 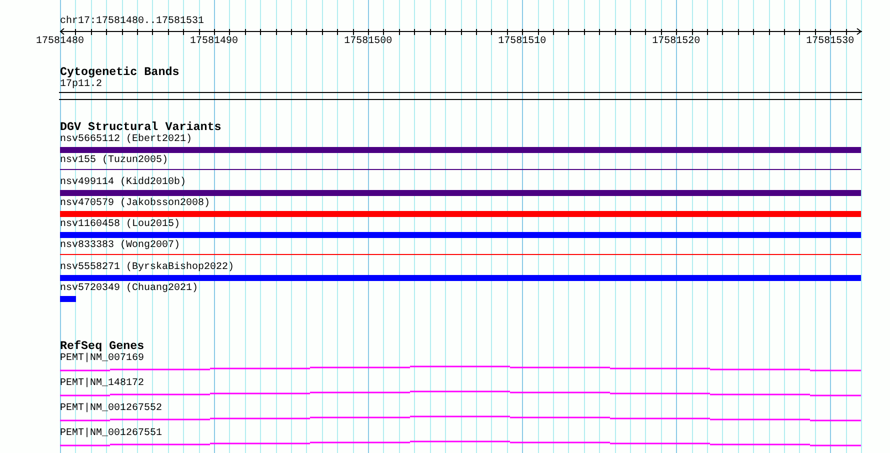 I want to click on feature-label: nsv5720349 (Chuang2021), so click(x=460, y=289).